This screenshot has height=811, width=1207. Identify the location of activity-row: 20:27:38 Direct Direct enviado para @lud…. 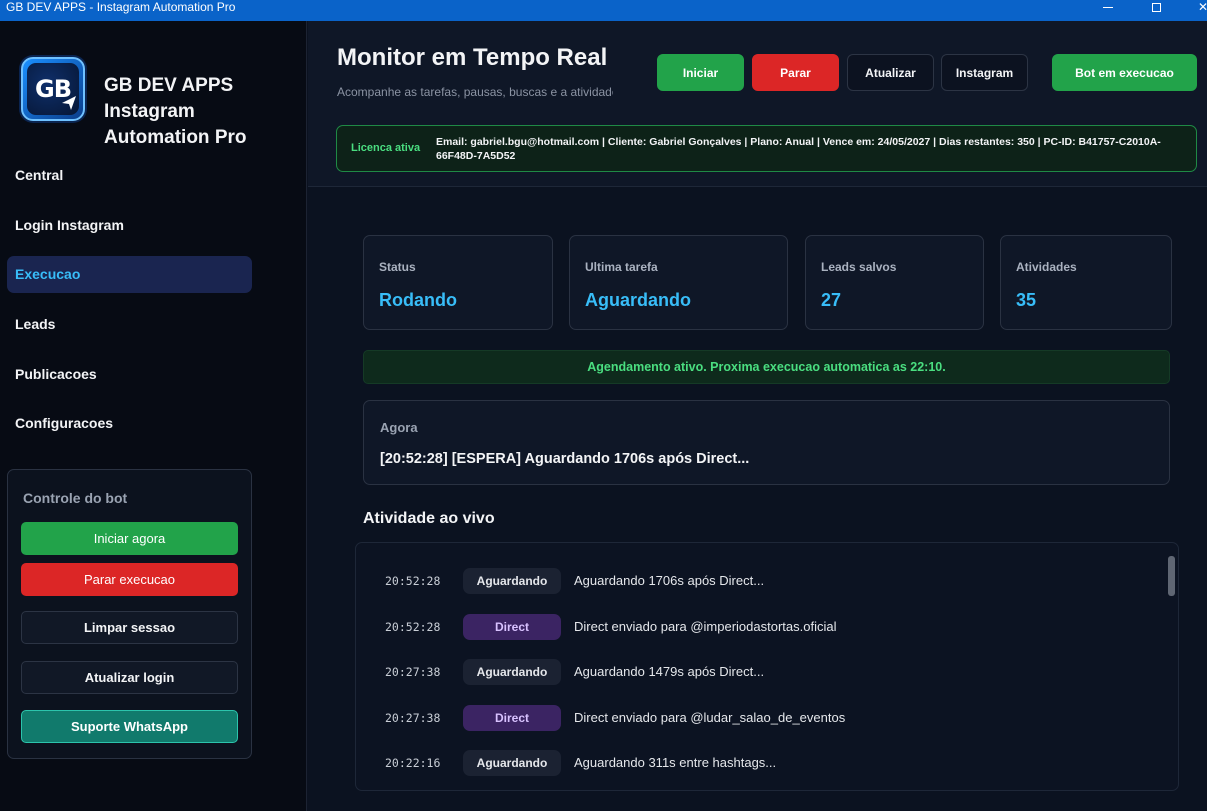
(761, 718).